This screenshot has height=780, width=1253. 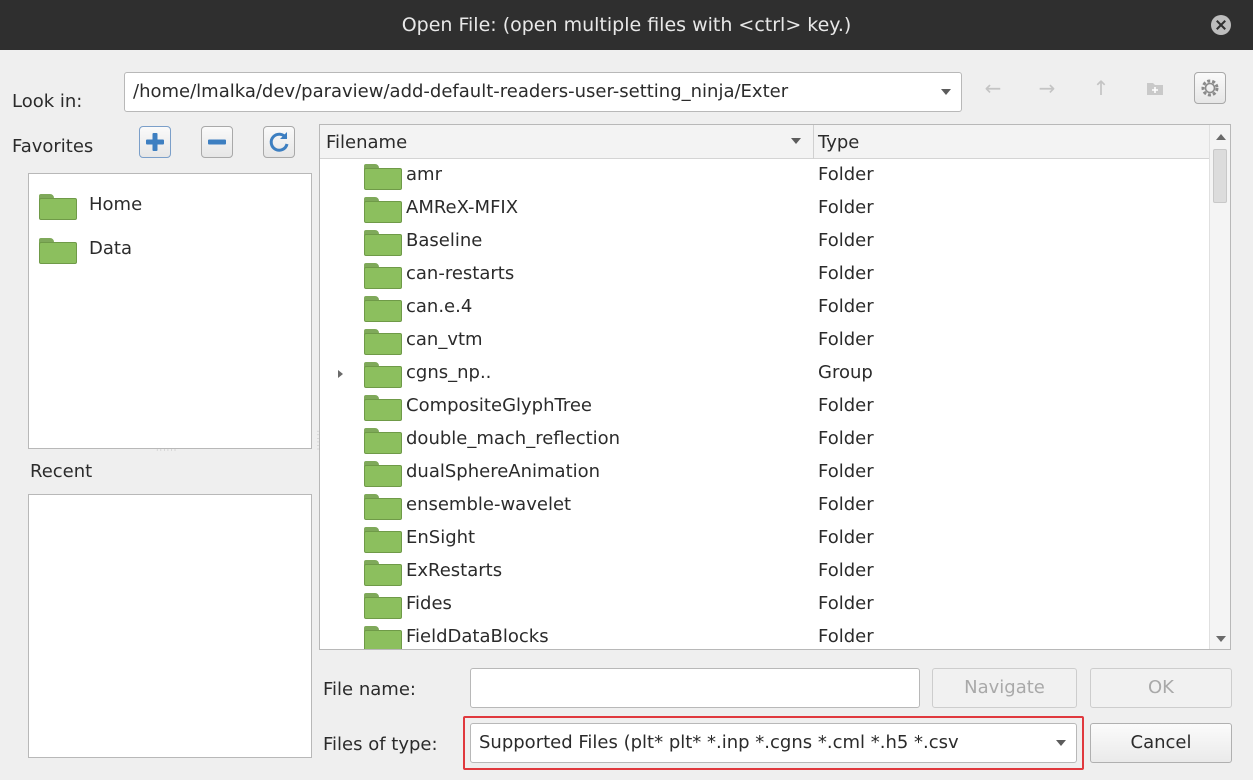 I want to click on file-name-input, so click(x=695, y=688).